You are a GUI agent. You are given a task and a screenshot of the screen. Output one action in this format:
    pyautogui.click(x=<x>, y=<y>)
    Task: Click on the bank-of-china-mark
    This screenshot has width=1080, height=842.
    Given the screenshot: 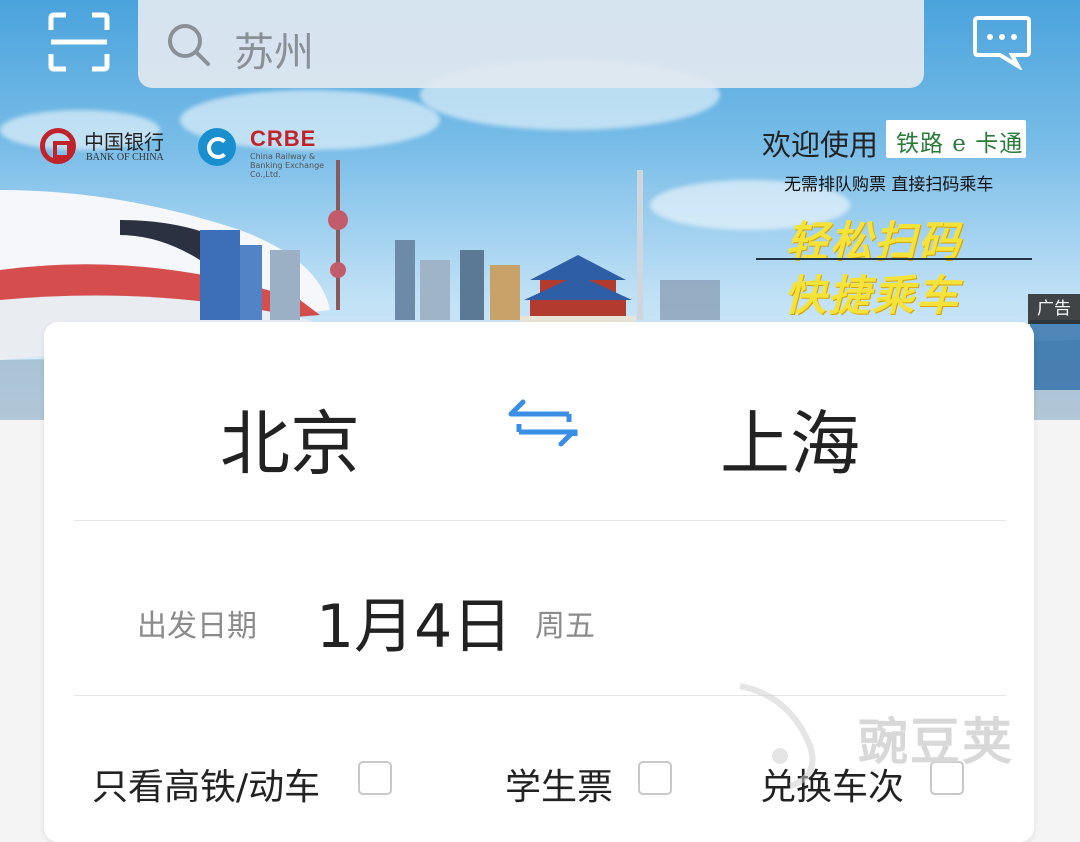 What is the action you would take?
    pyautogui.click(x=58, y=146)
    